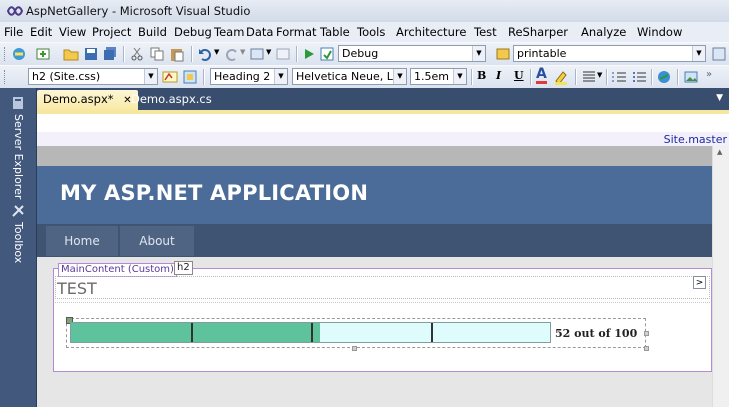 The height and width of the screenshot is (407, 729). What do you see at coordinates (538, 32) in the screenshot?
I see `menu-resharper: ReSharper` at bounding box center [538, 32].